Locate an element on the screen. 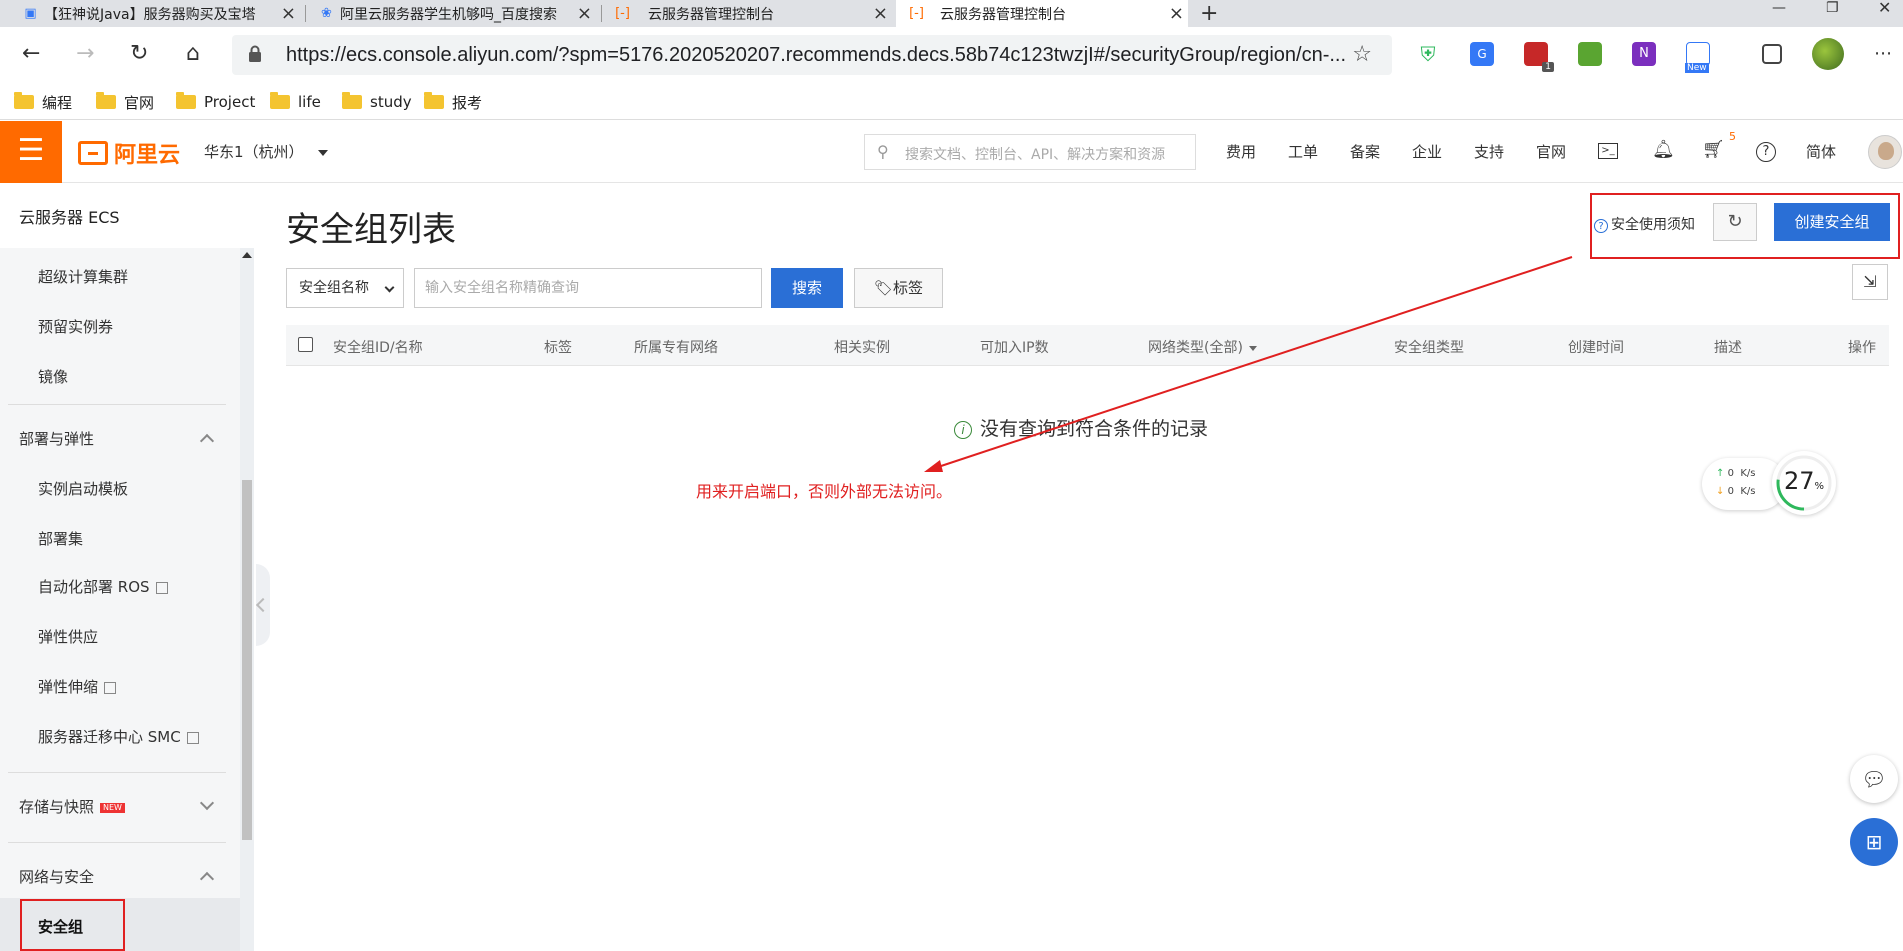  translate-extension-icon: G is located at coordinates (1482, 54).